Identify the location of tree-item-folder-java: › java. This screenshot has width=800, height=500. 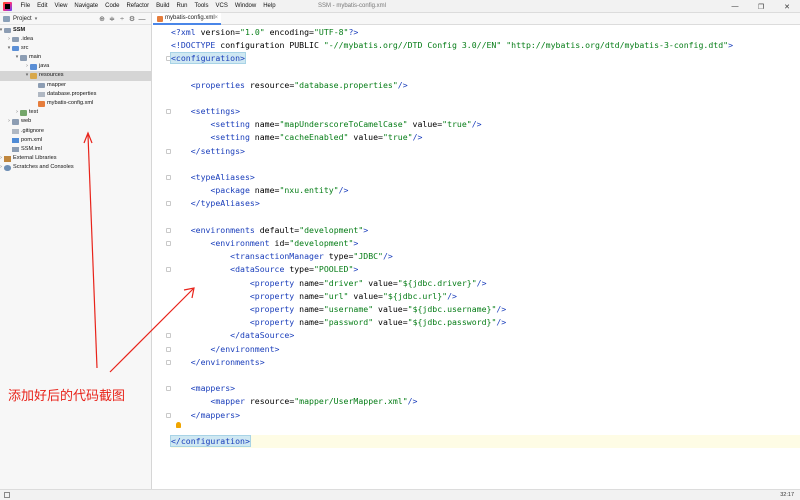
(75, 66).